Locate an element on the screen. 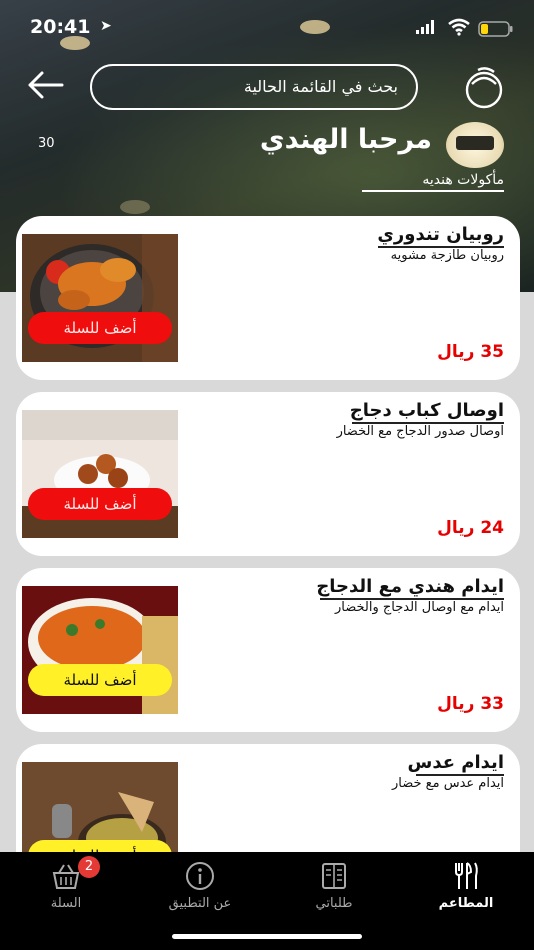  nav-orders-label: طلباتي is located at coordinates (334, 903).